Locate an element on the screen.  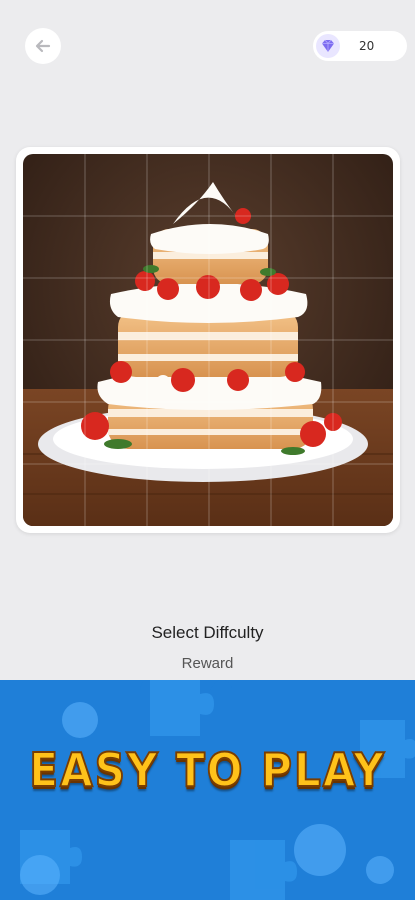
gem-counter: 20 is located at coordinates (360, 46).